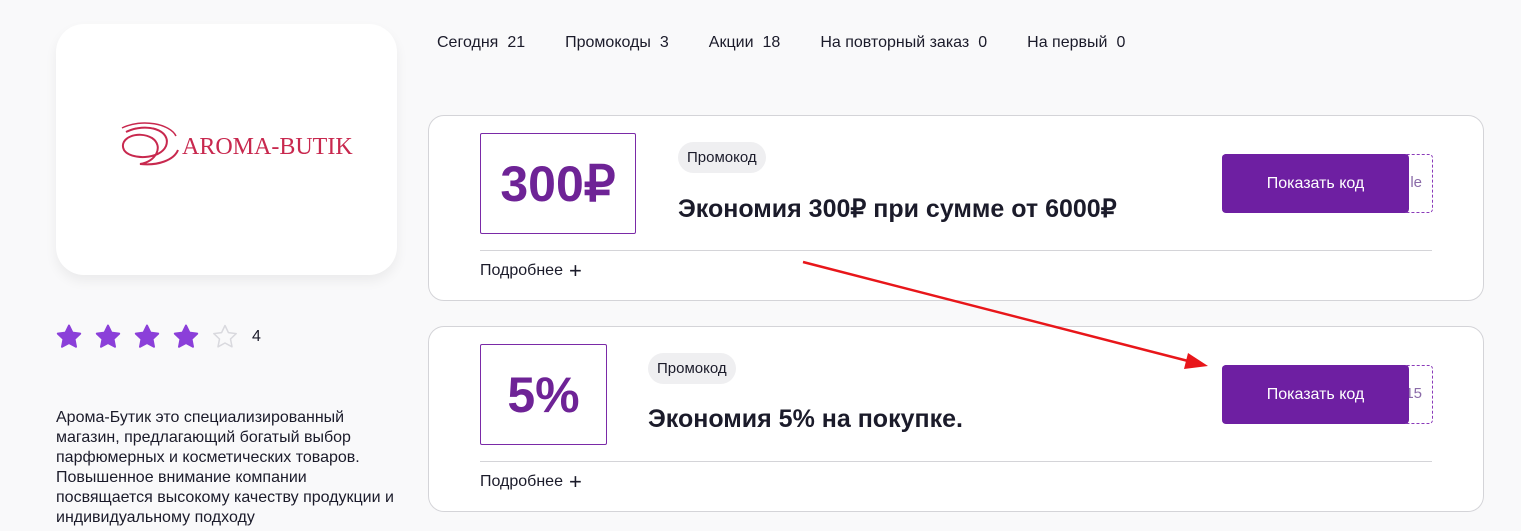 Image resolution: width=1521 pixels, height=531 pixels. Describe the element at coordinates (805, 419) in the screenshot. I see `offer-title: Экономия 5% на покупке.` at that location.